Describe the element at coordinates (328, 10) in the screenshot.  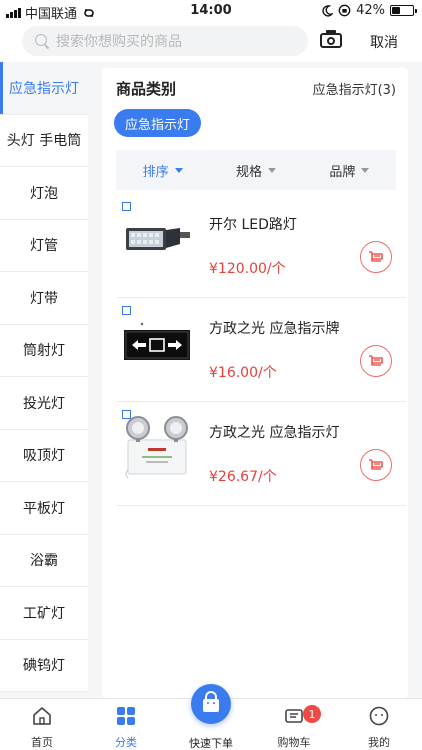
I see `moon-icon` at that location.